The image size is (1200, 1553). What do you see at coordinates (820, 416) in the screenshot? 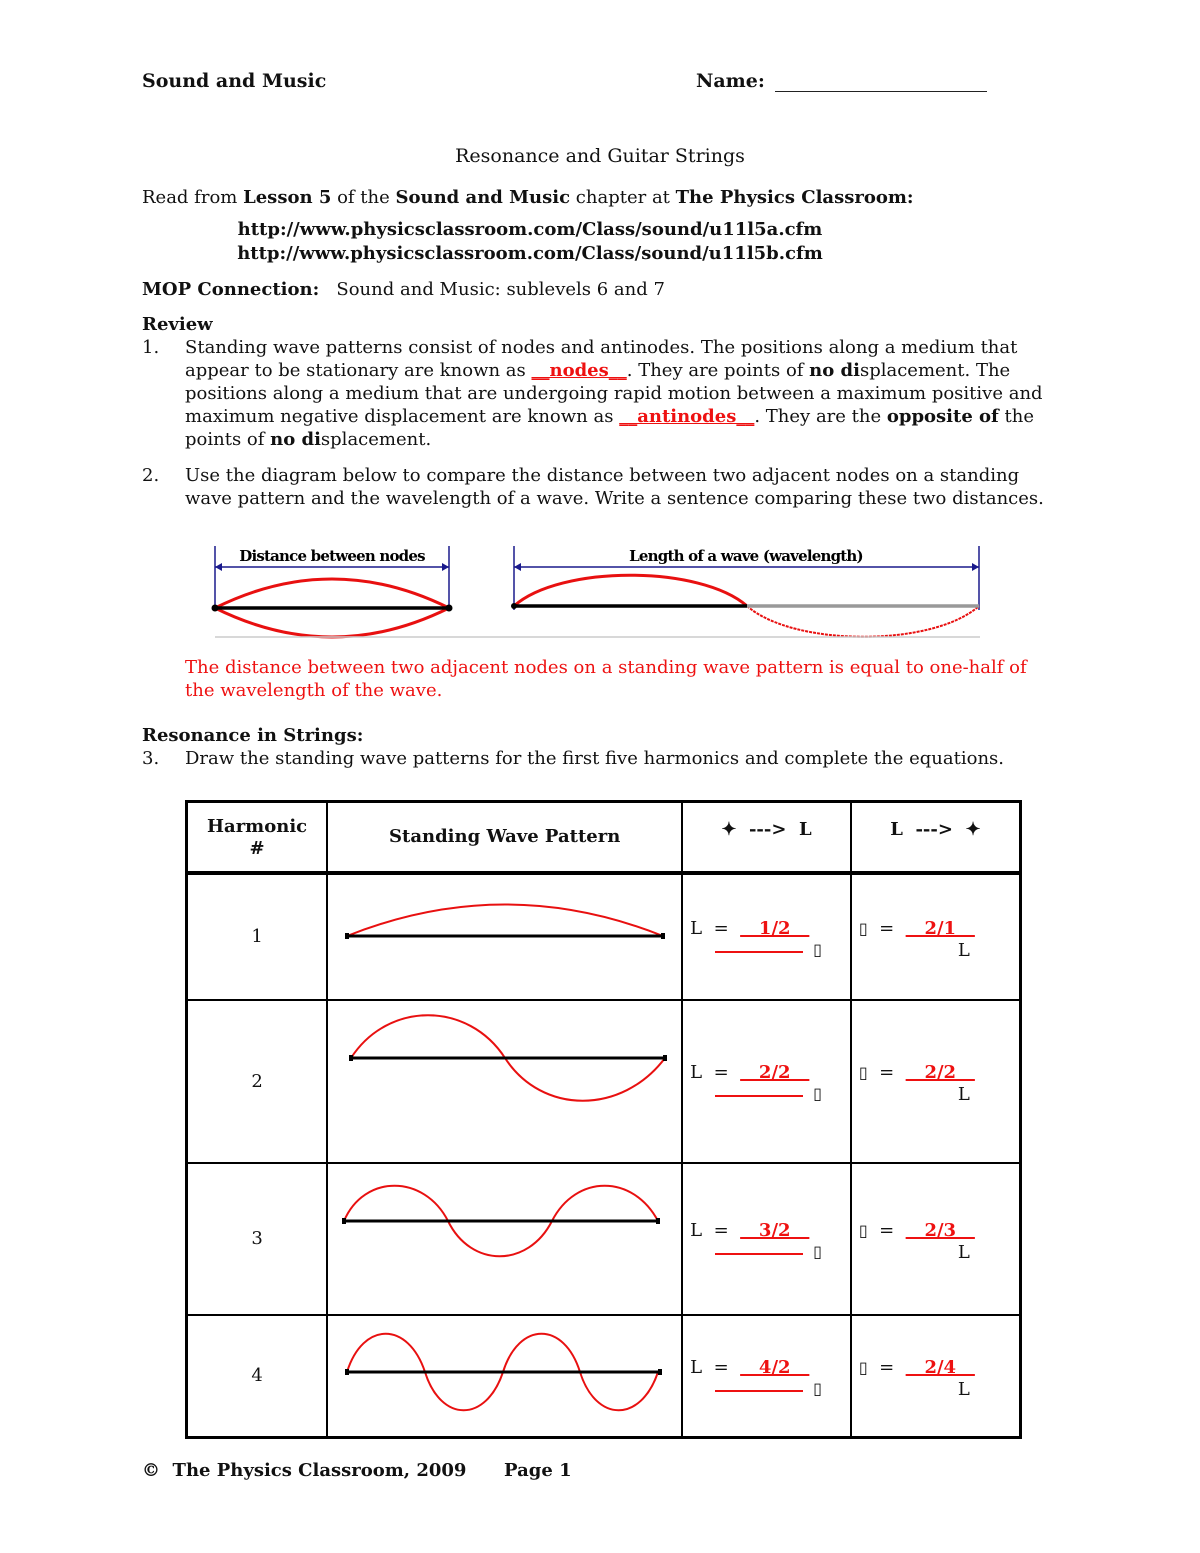
I see `q1-text-d: . They are the` at bounding box center [820, 416].